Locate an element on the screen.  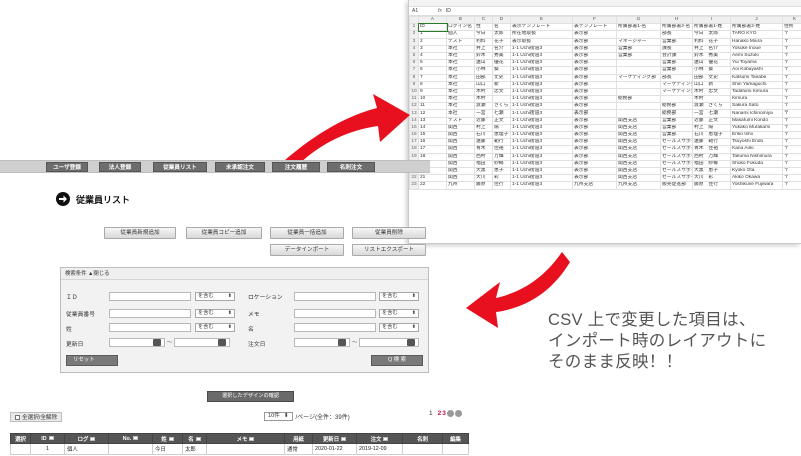
sheet-cell: ID is located at coordinates (432, 27).